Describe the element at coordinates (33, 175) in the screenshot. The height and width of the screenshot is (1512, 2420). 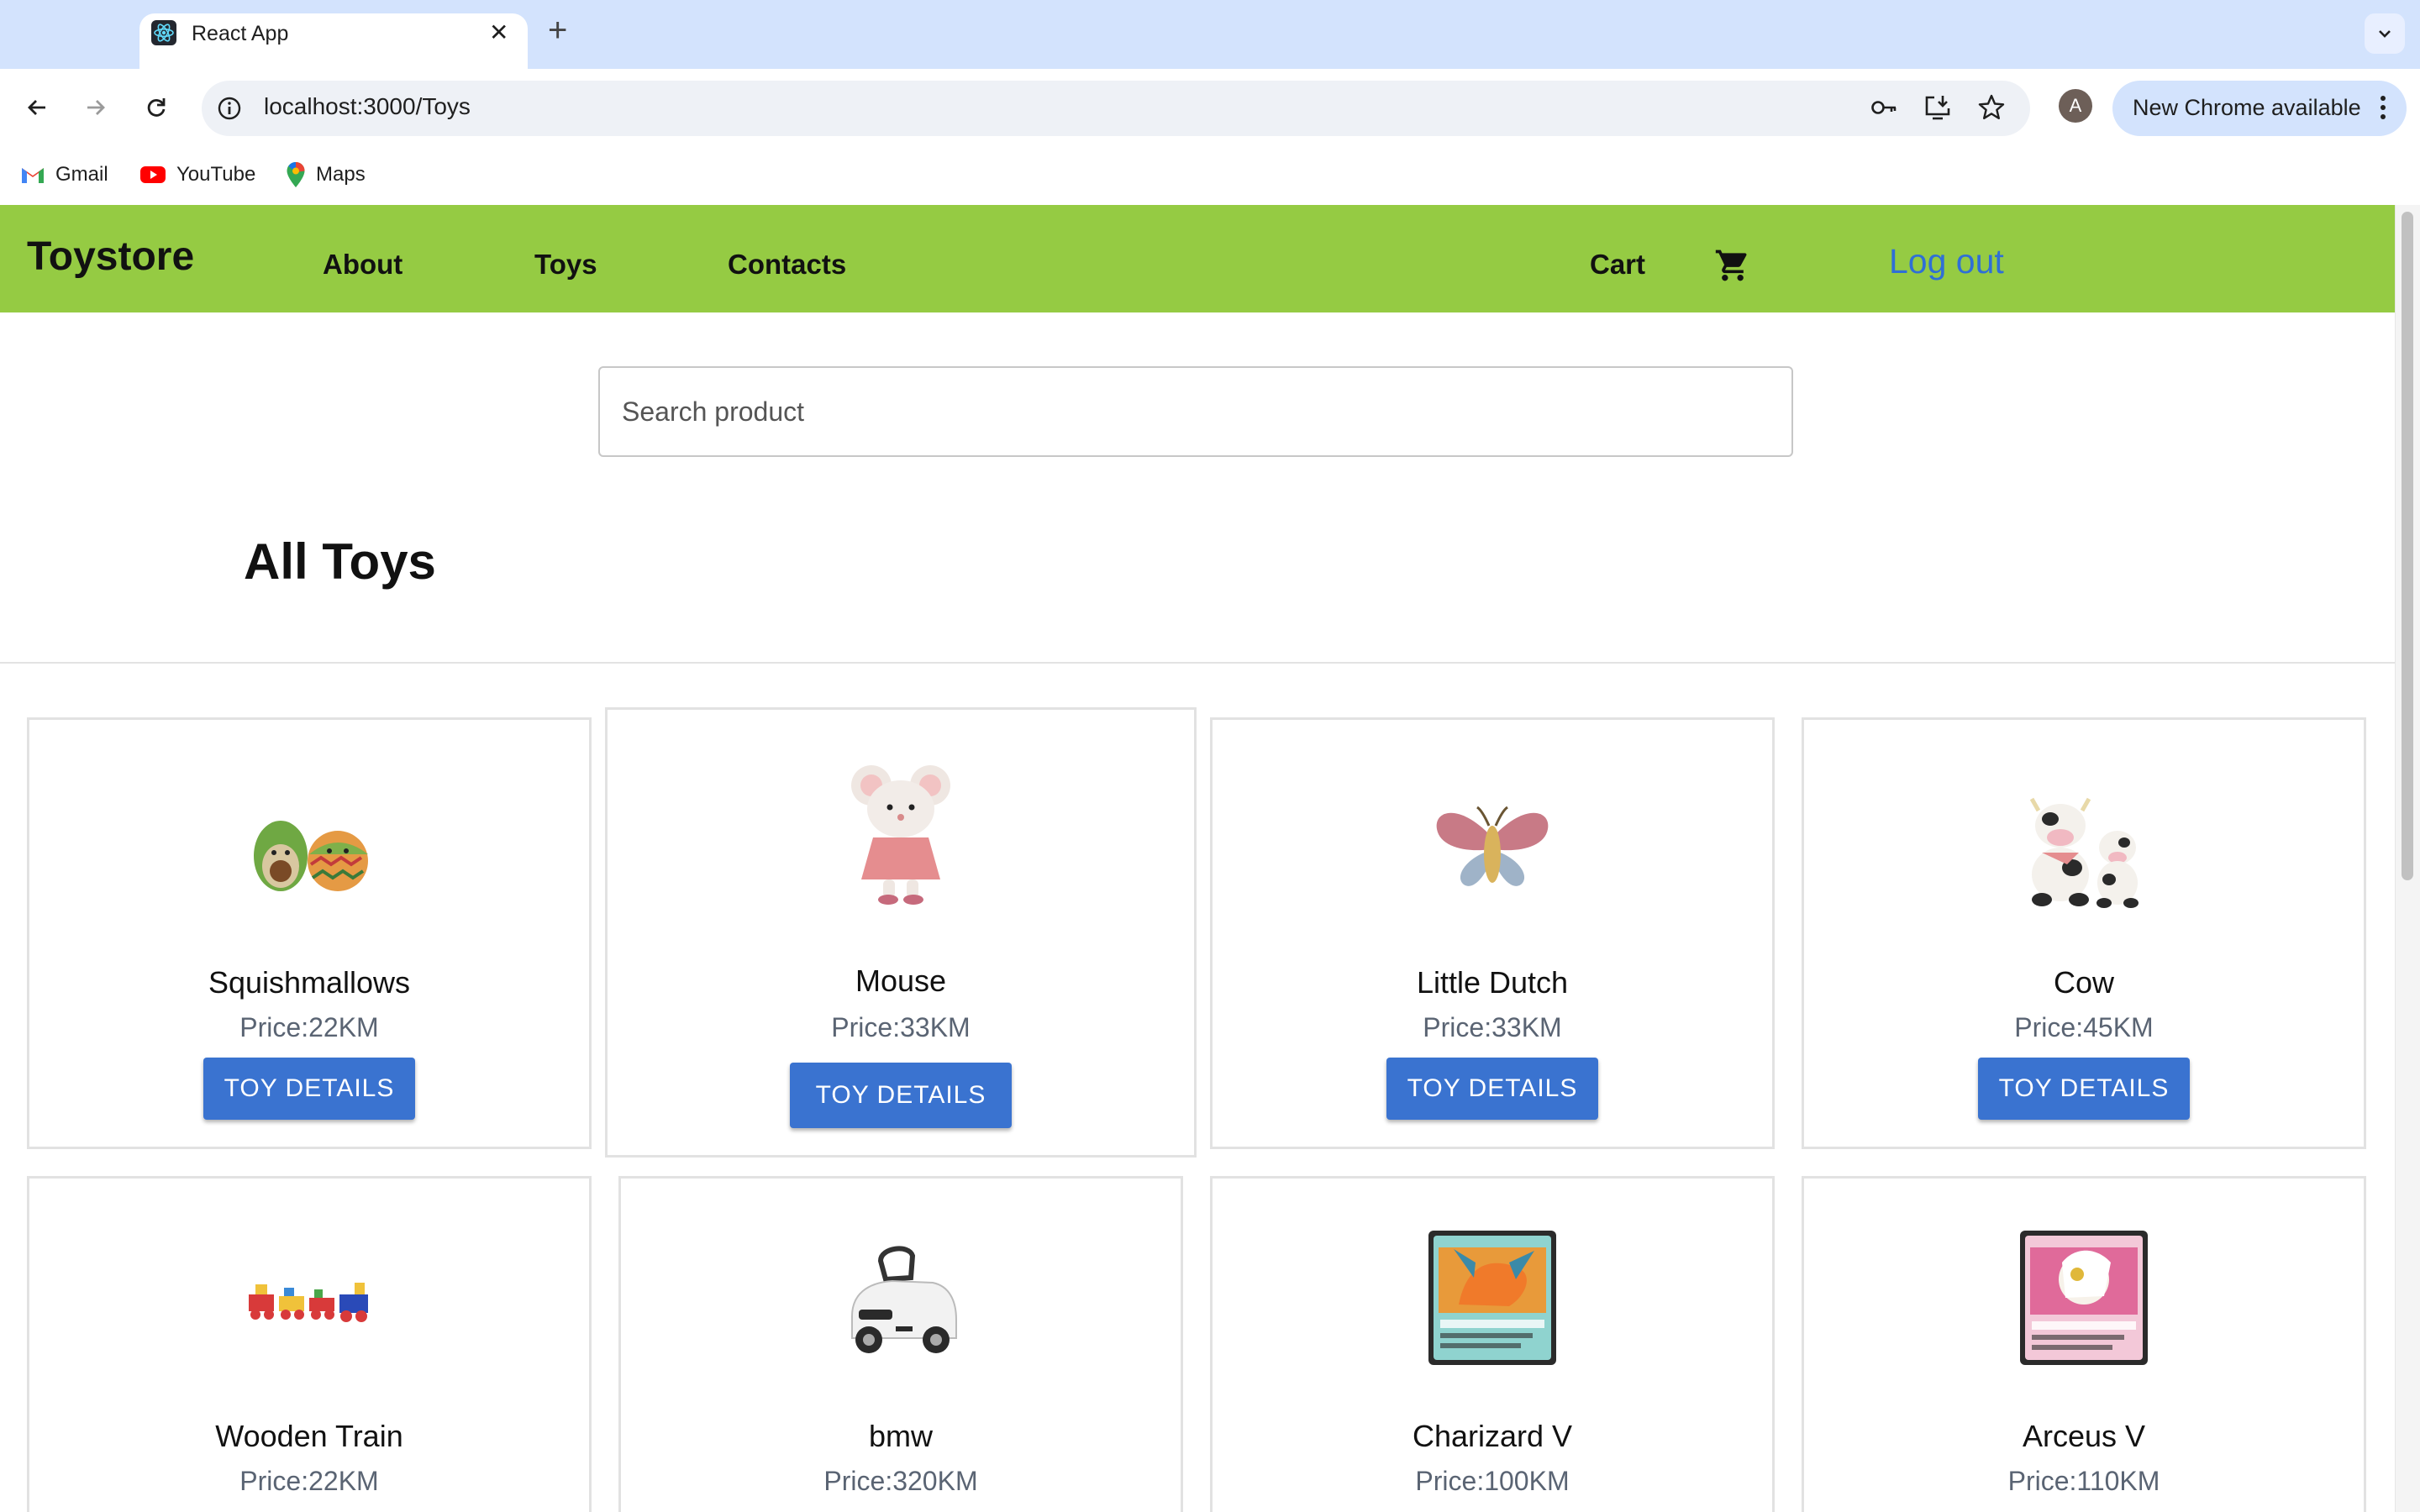
I see `gmail-icon` at that location.